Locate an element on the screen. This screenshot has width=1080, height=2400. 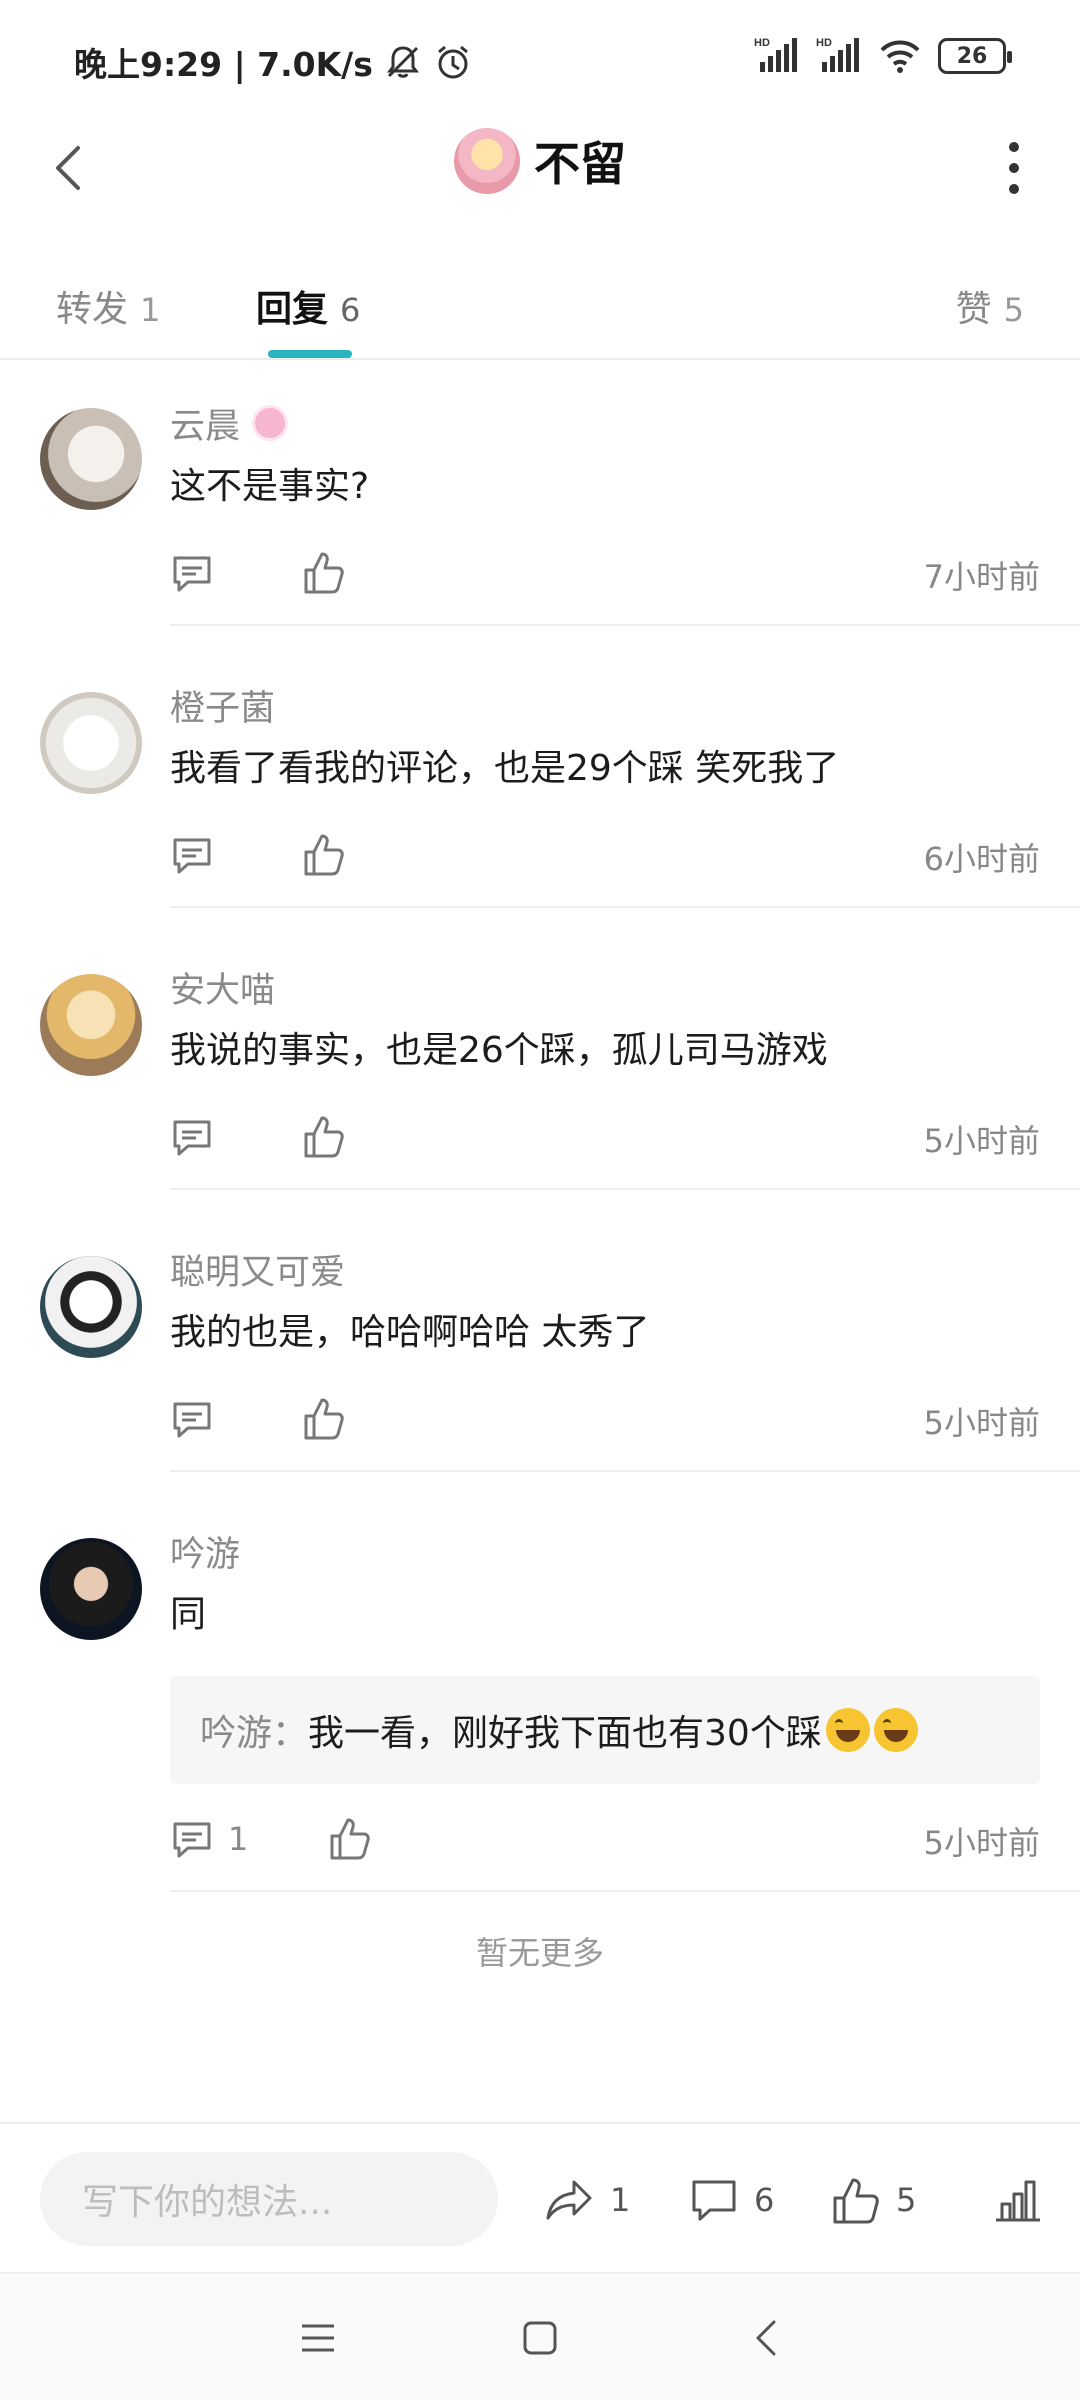
menu-icon is located at coordinates (318, 2338).